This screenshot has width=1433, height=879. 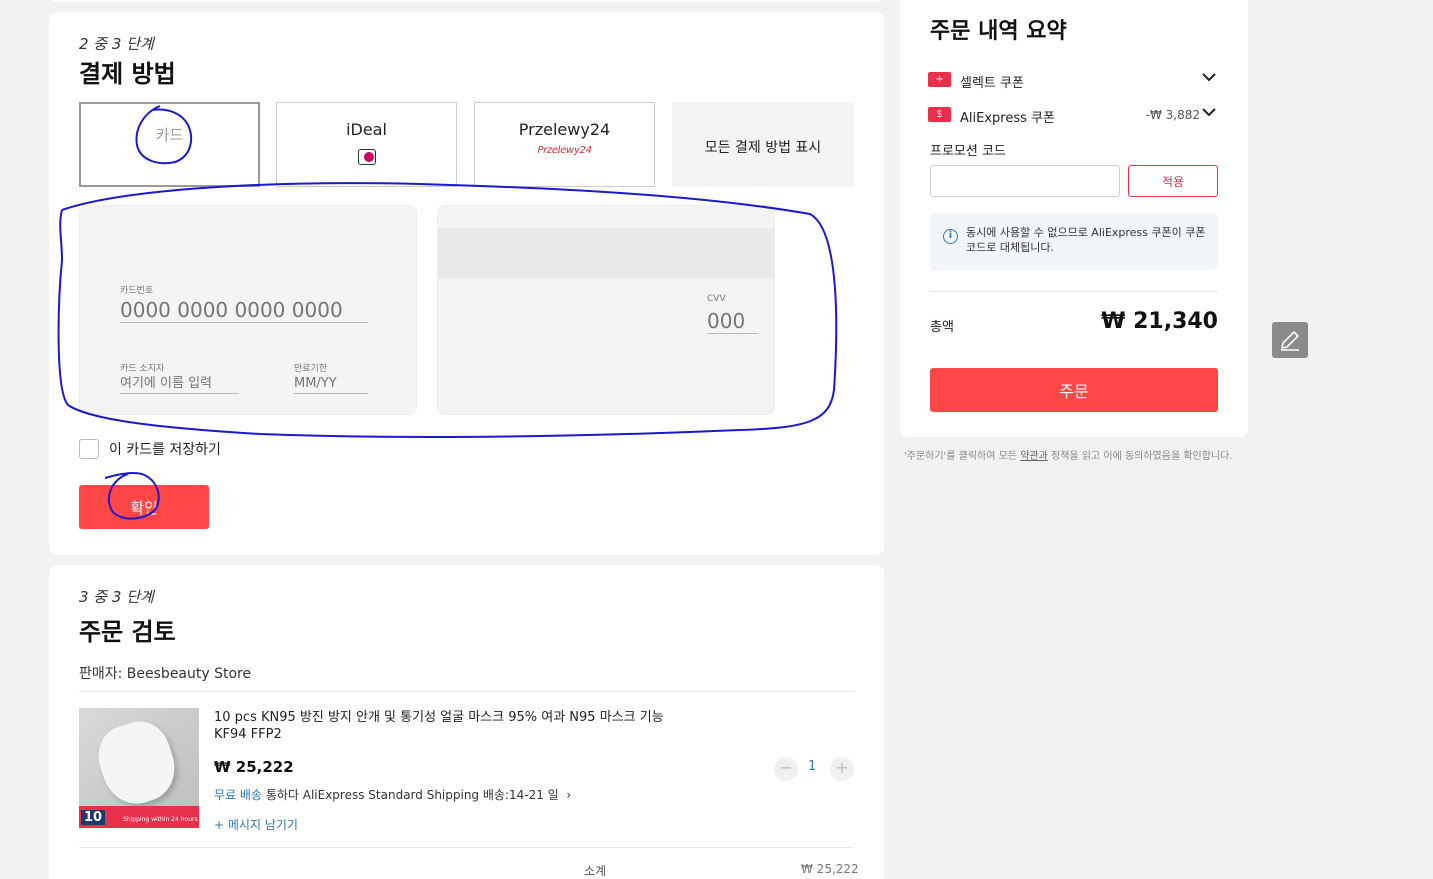 What do you see at coordinates (950, 236) in the screenshot?
I see `info-icon: i` at bounding box center [950, 236].